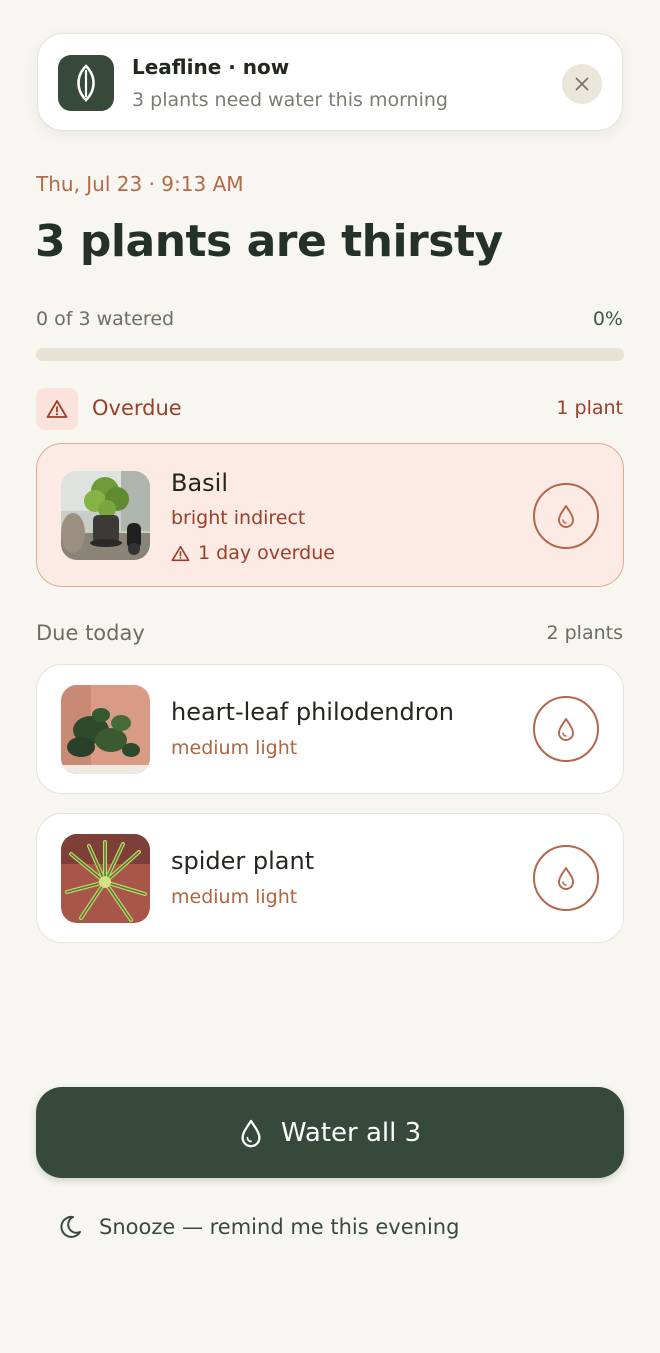 This screenshot has height=1353, width=660. I want to click on due-today-section-title: Due today, so click(90, 633).